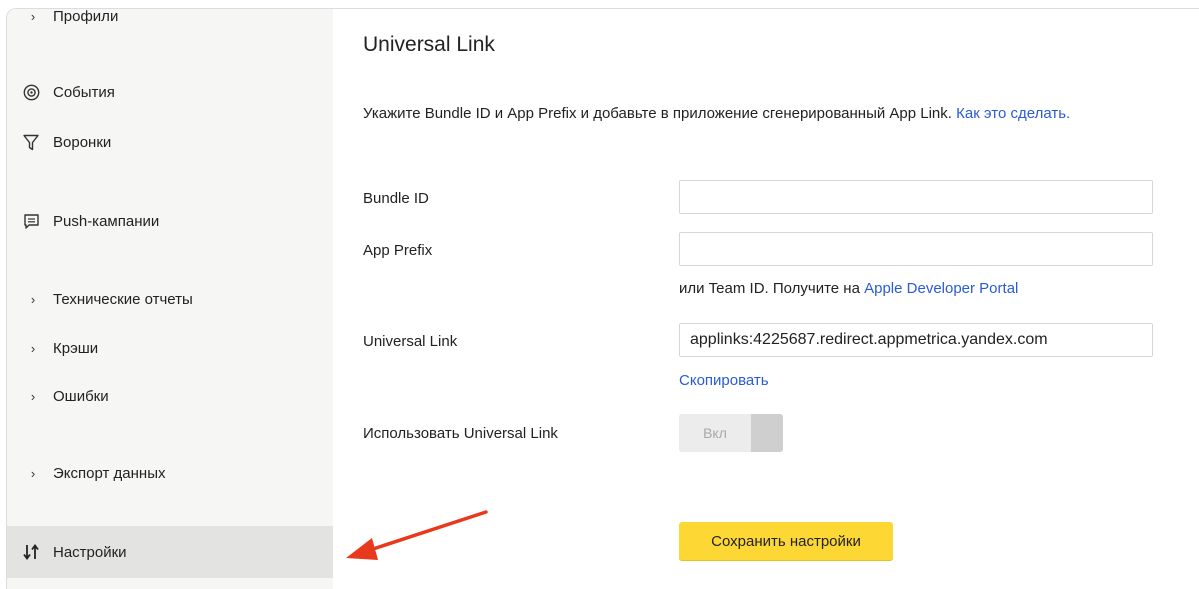  I want to click on universal-link-field, so click(916, 340).